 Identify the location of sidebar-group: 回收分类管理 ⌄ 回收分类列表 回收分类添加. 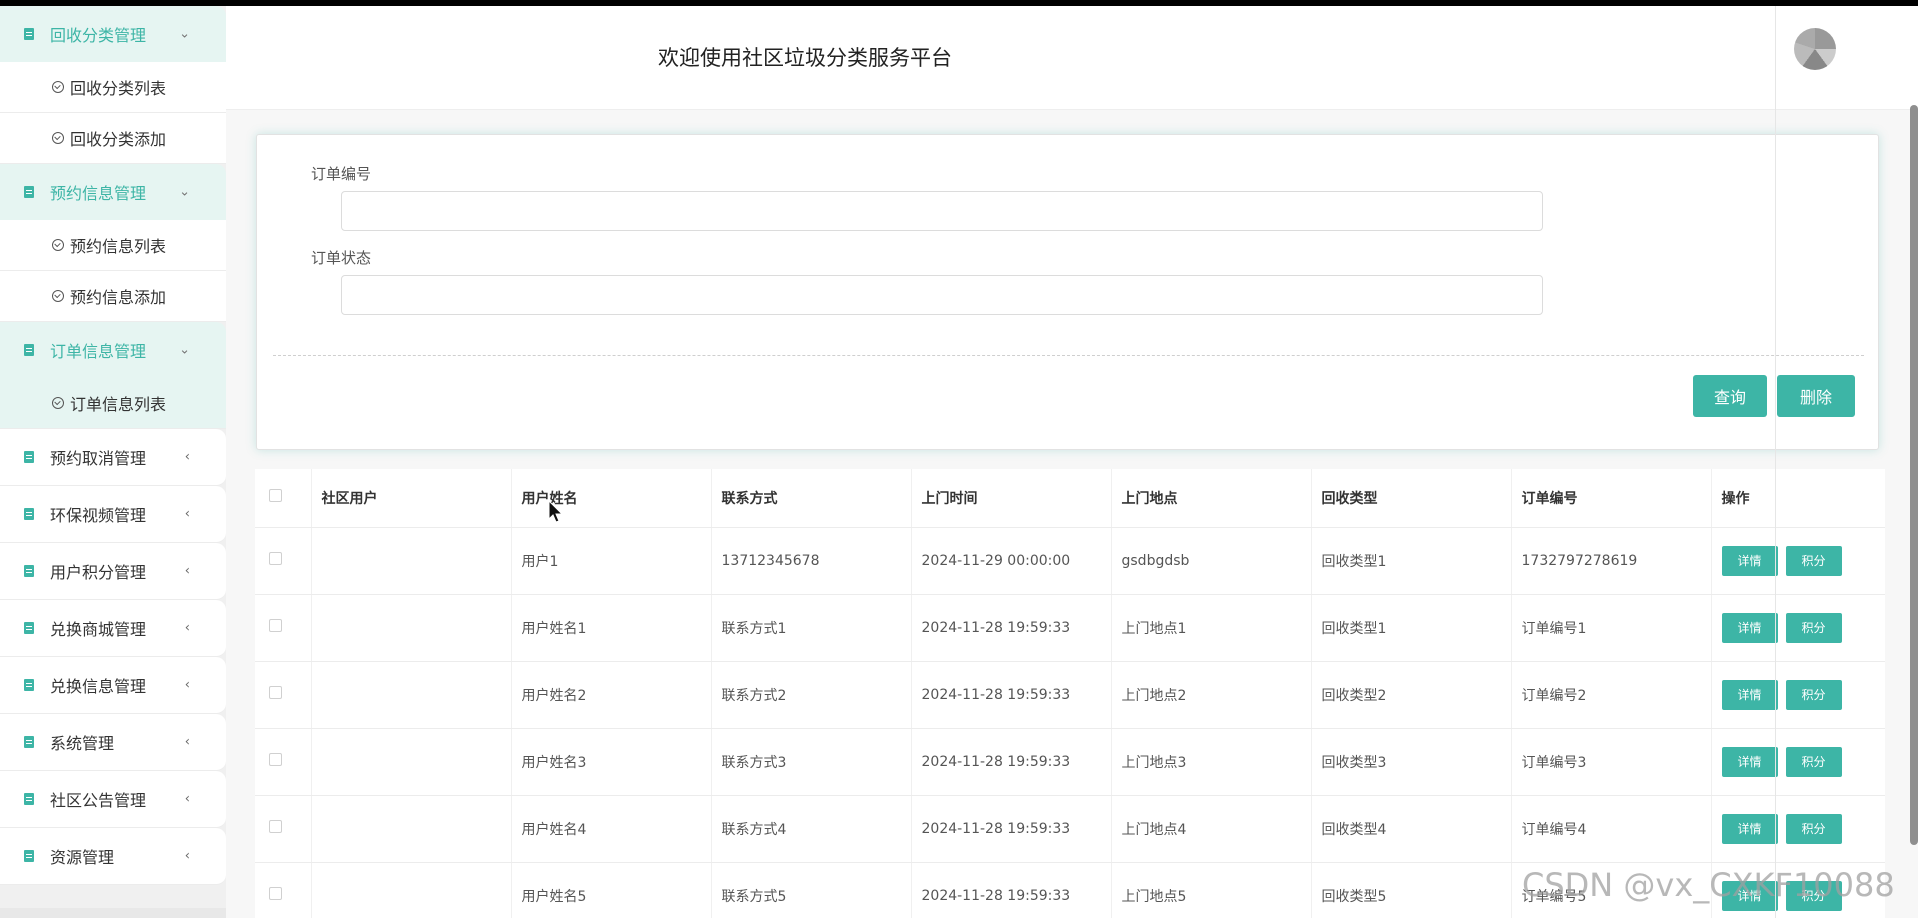
(113, 85).